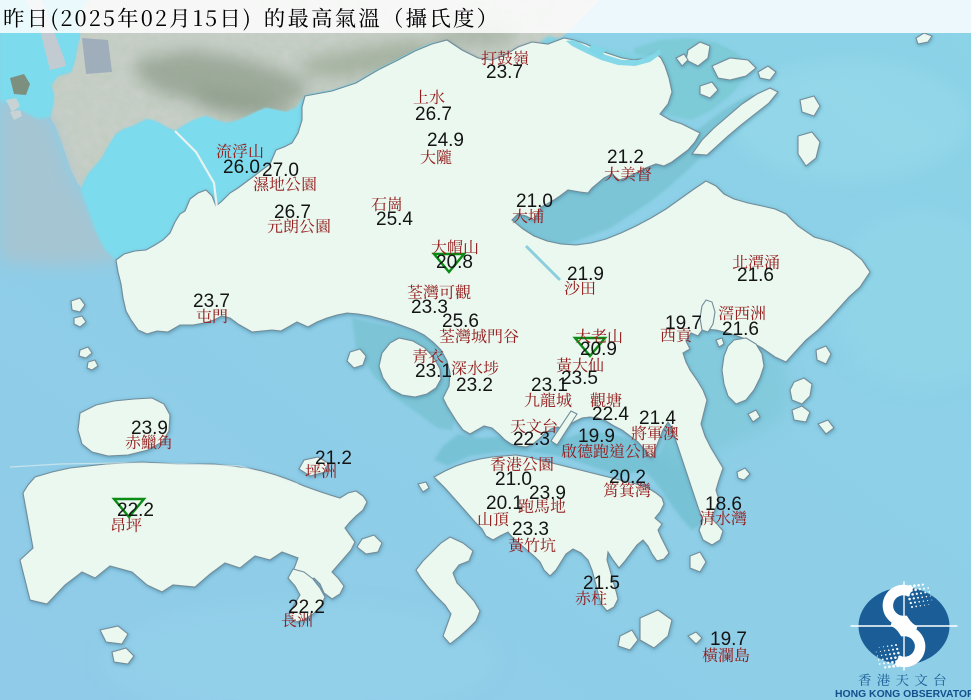 The height and width of the screenshot is (700, 971). I want to click on svg-text: 21.9, so click(585, 274).